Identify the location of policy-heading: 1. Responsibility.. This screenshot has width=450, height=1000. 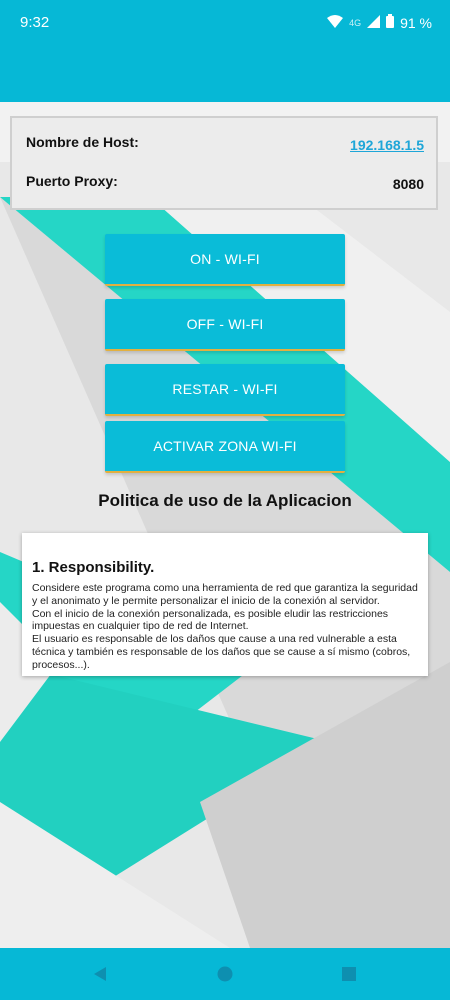
(93, 567).